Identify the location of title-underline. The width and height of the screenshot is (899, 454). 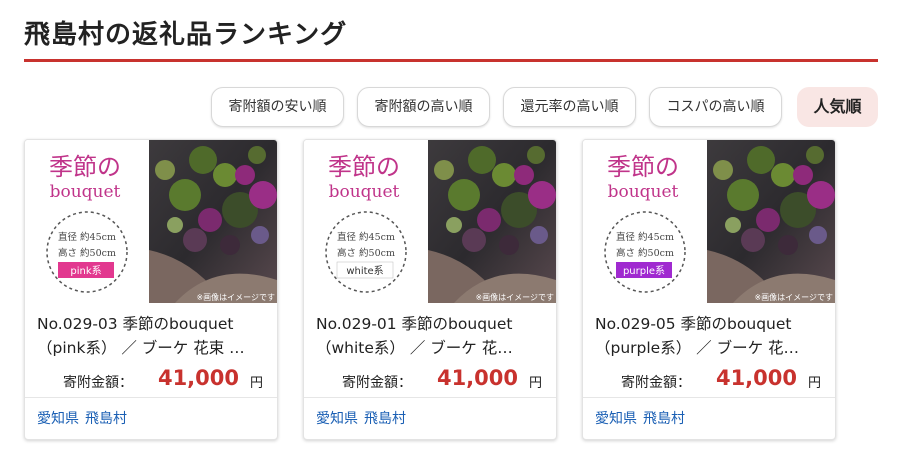
(451, 60).